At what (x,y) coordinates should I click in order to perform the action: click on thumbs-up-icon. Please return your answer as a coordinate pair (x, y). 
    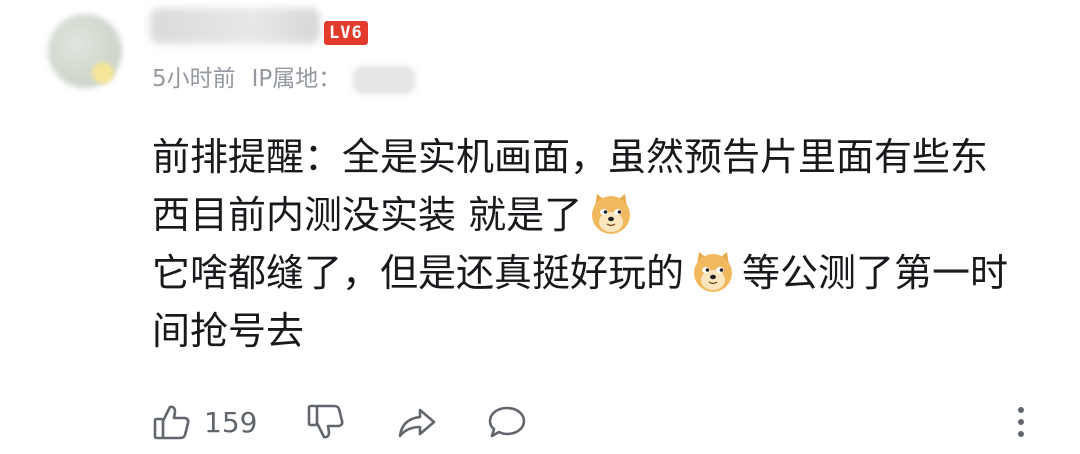
    Looking at the image, I should click on (172, 422).